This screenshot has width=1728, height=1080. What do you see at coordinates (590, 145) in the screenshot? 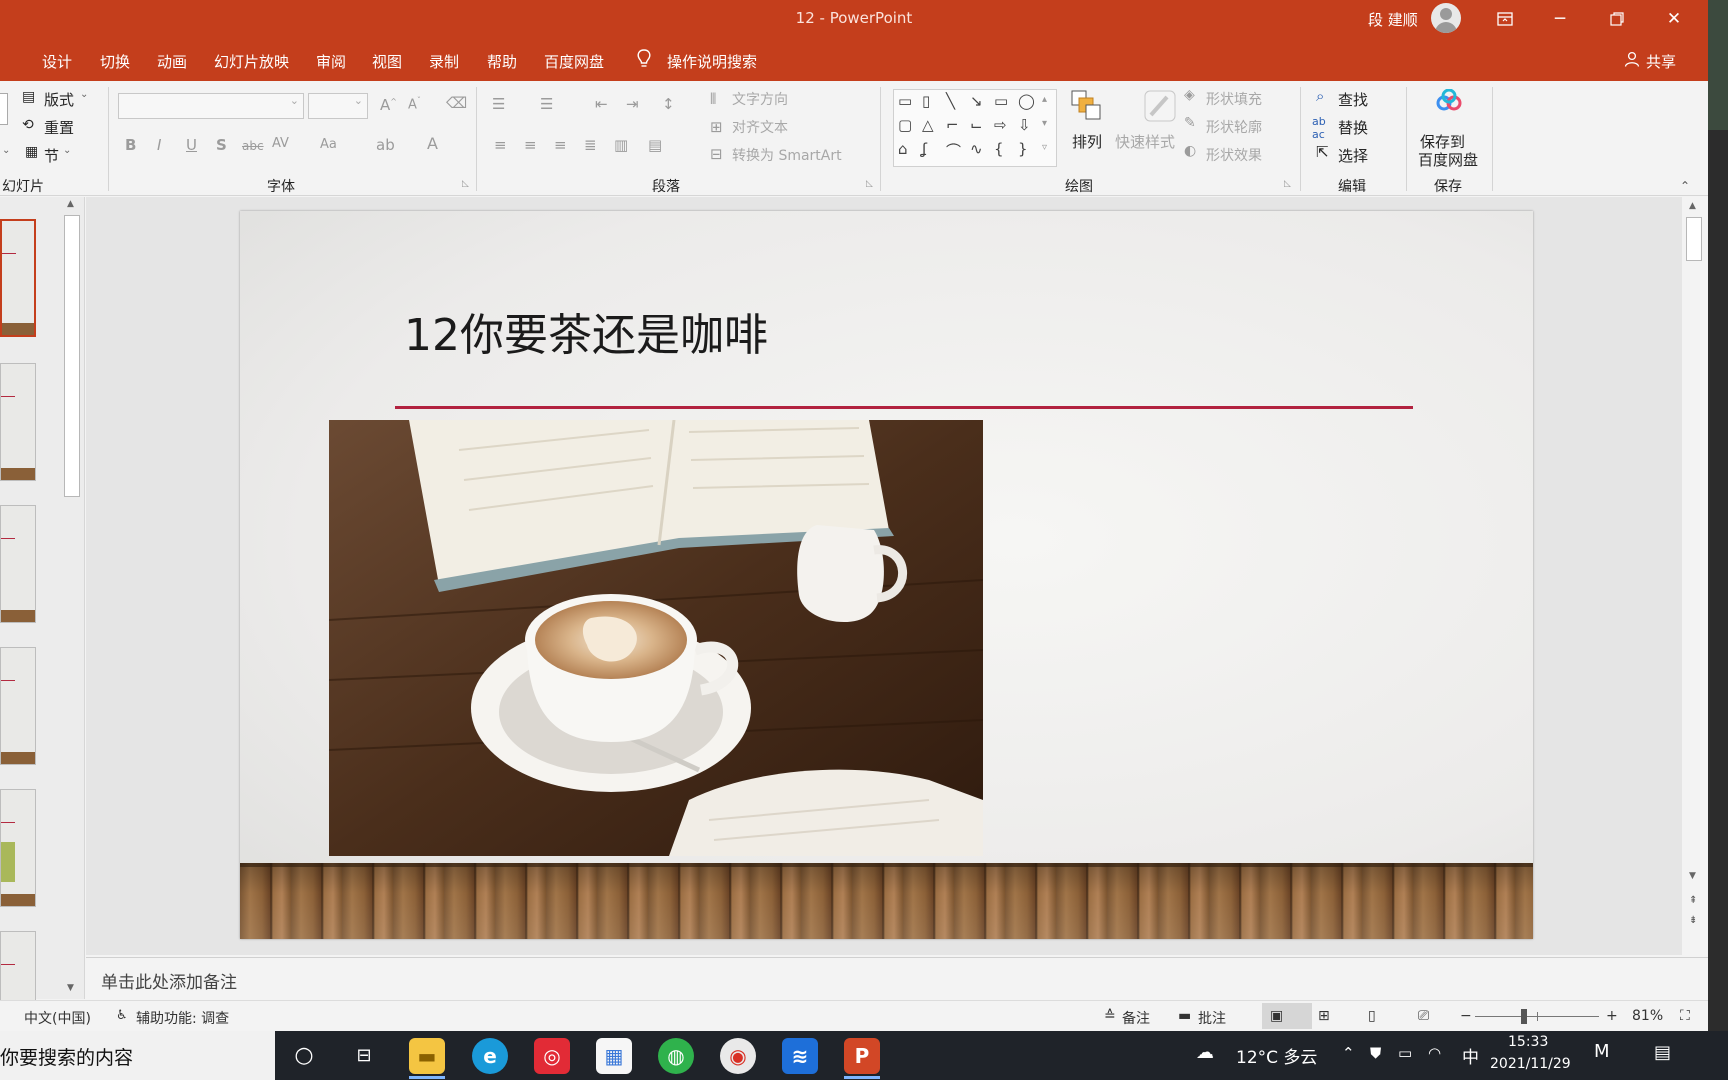
I see `justify-icon: ≣` at bounding box center [590, 145].